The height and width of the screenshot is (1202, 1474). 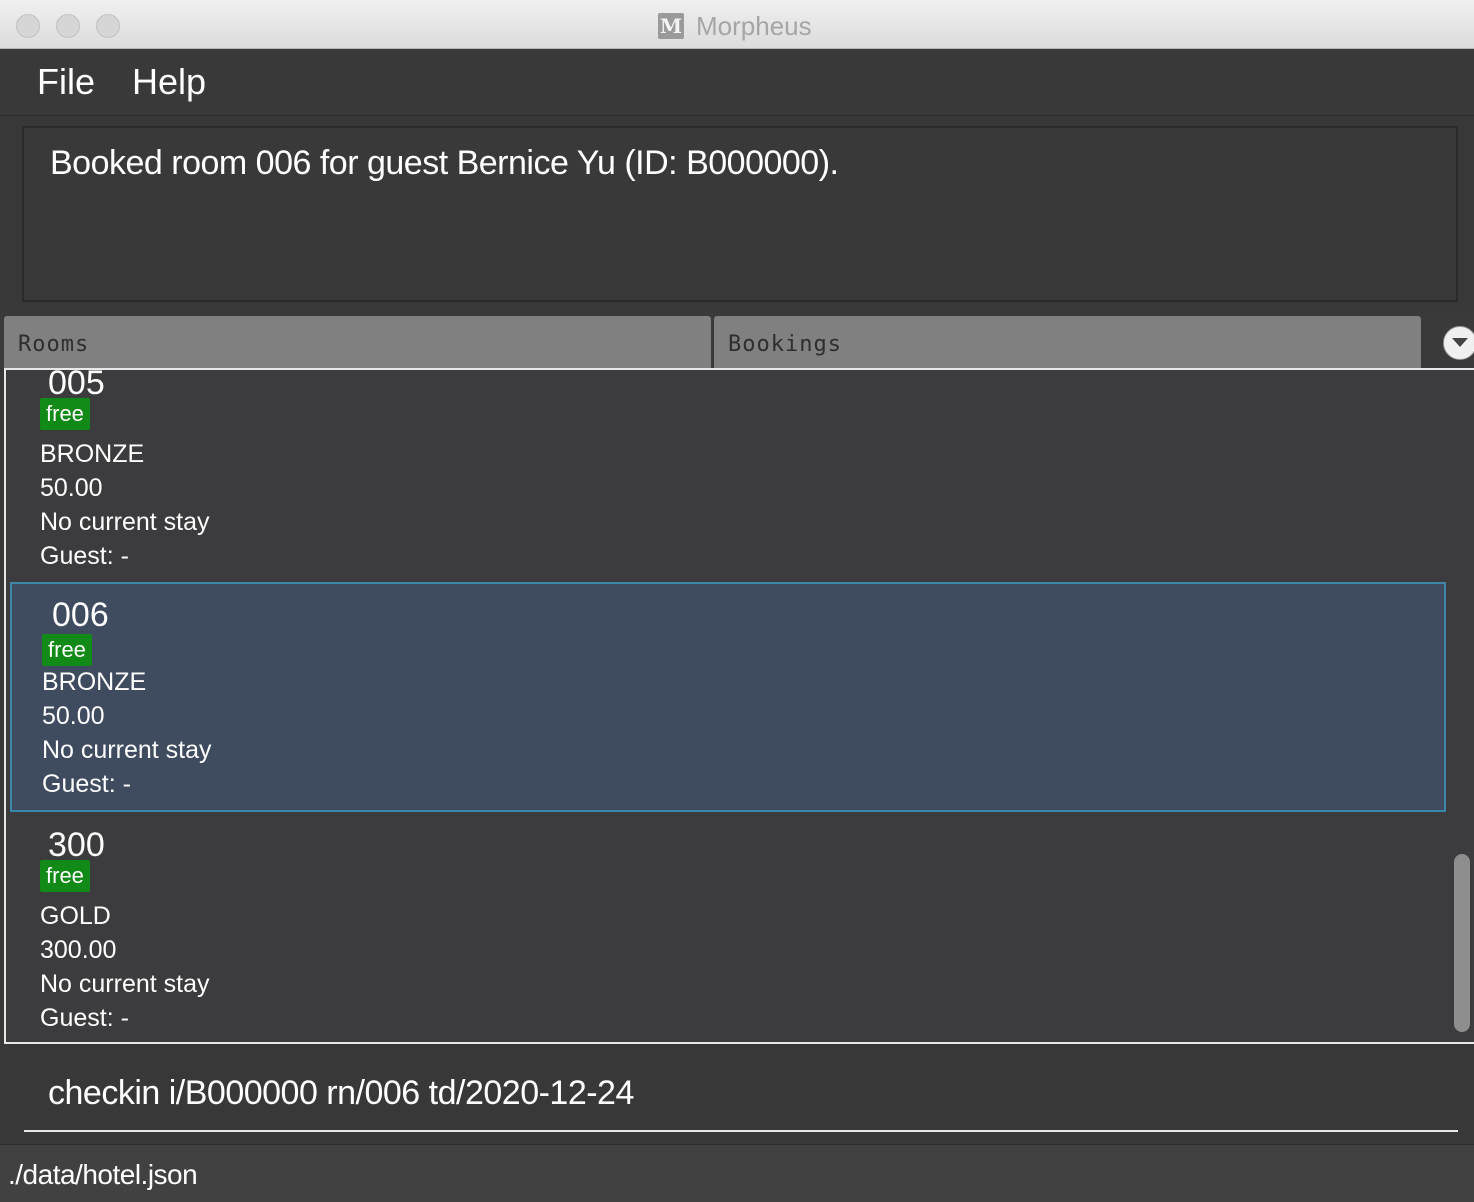 I want to click on scrollbar-thumb, so click(x=1462, y=943).